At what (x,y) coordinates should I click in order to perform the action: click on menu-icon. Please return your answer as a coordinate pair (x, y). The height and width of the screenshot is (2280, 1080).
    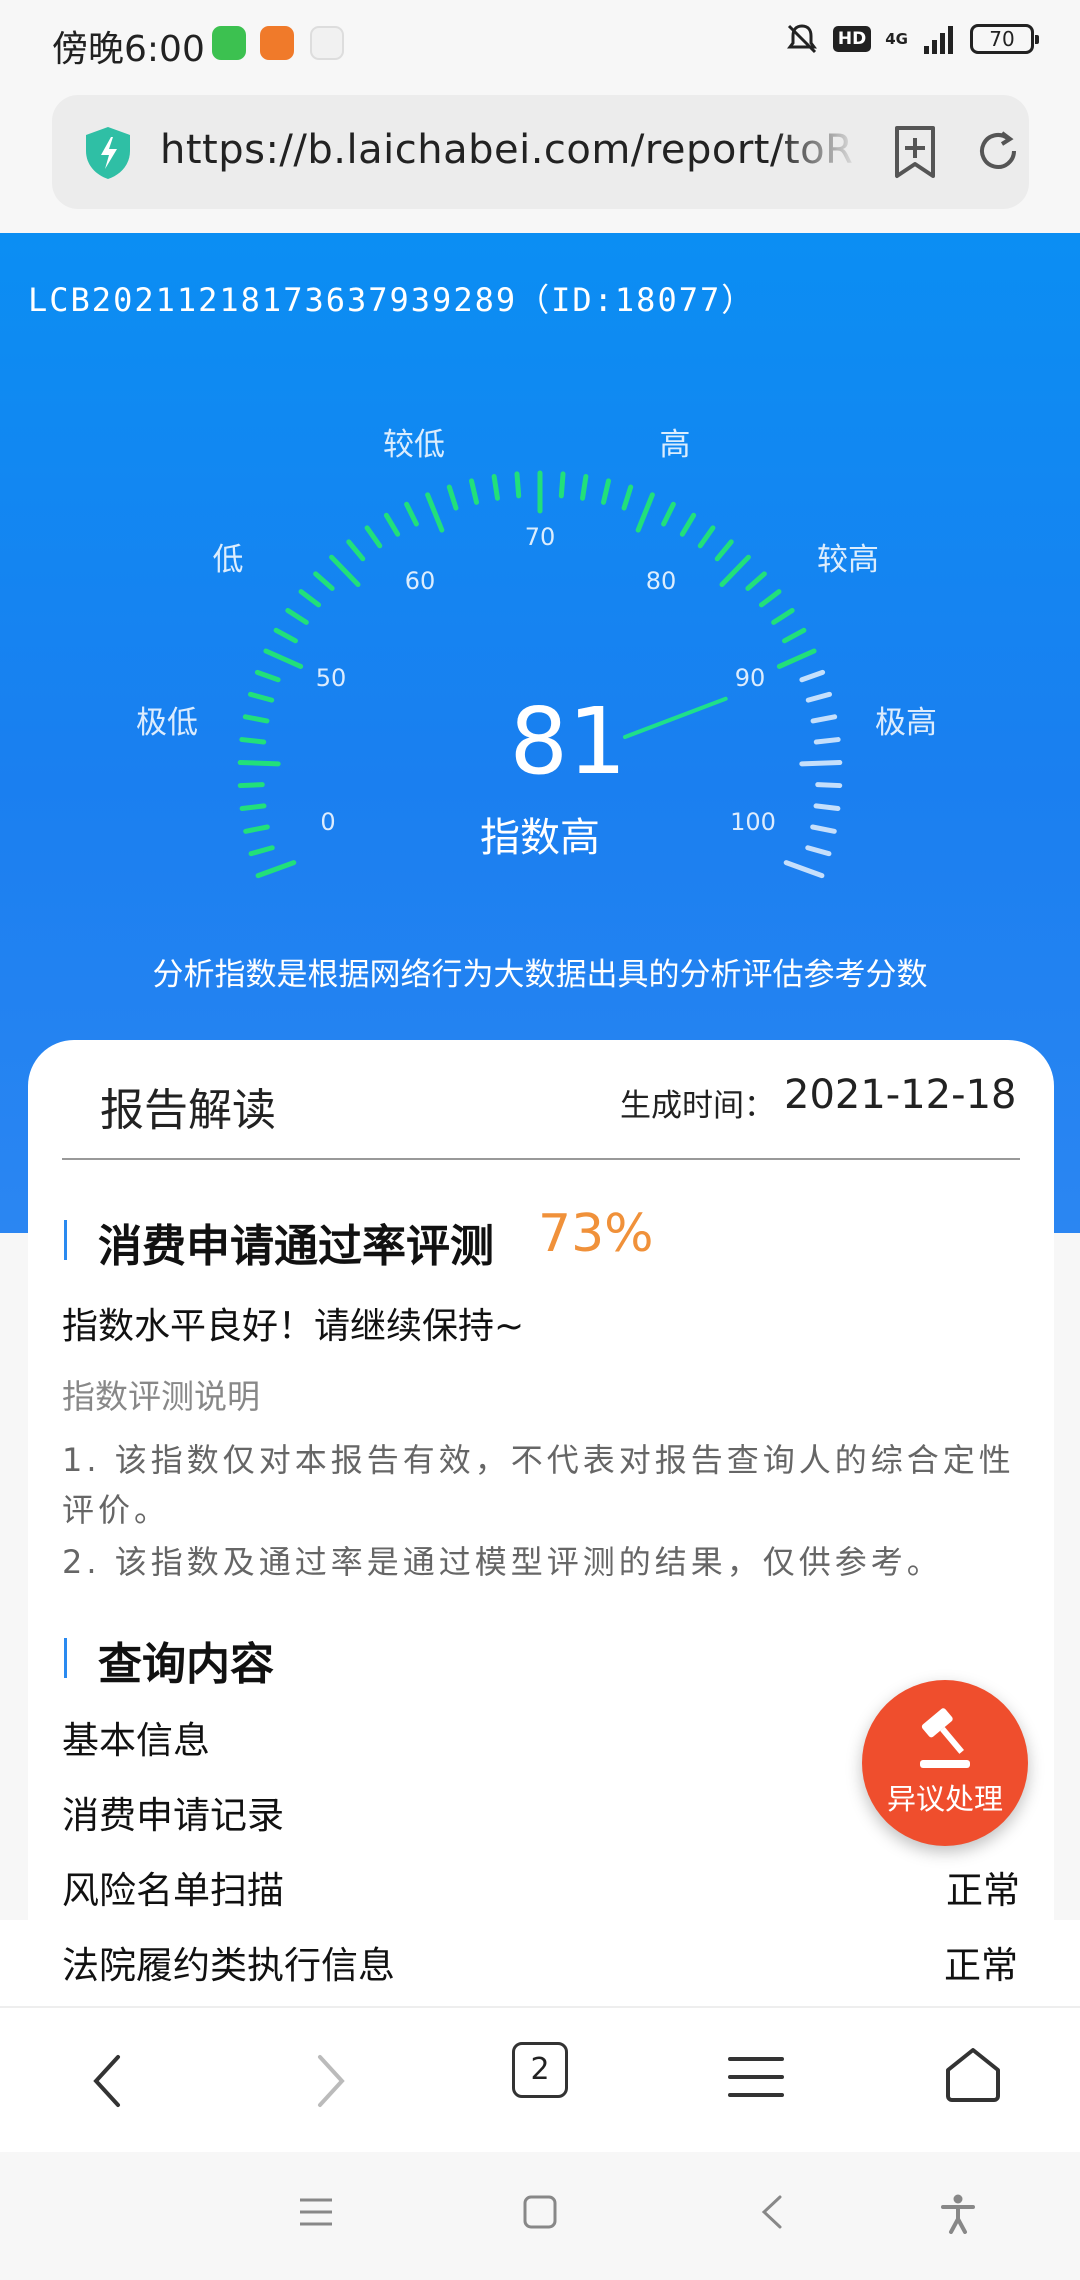
    Looking at the image, I should click on (756, 2077).